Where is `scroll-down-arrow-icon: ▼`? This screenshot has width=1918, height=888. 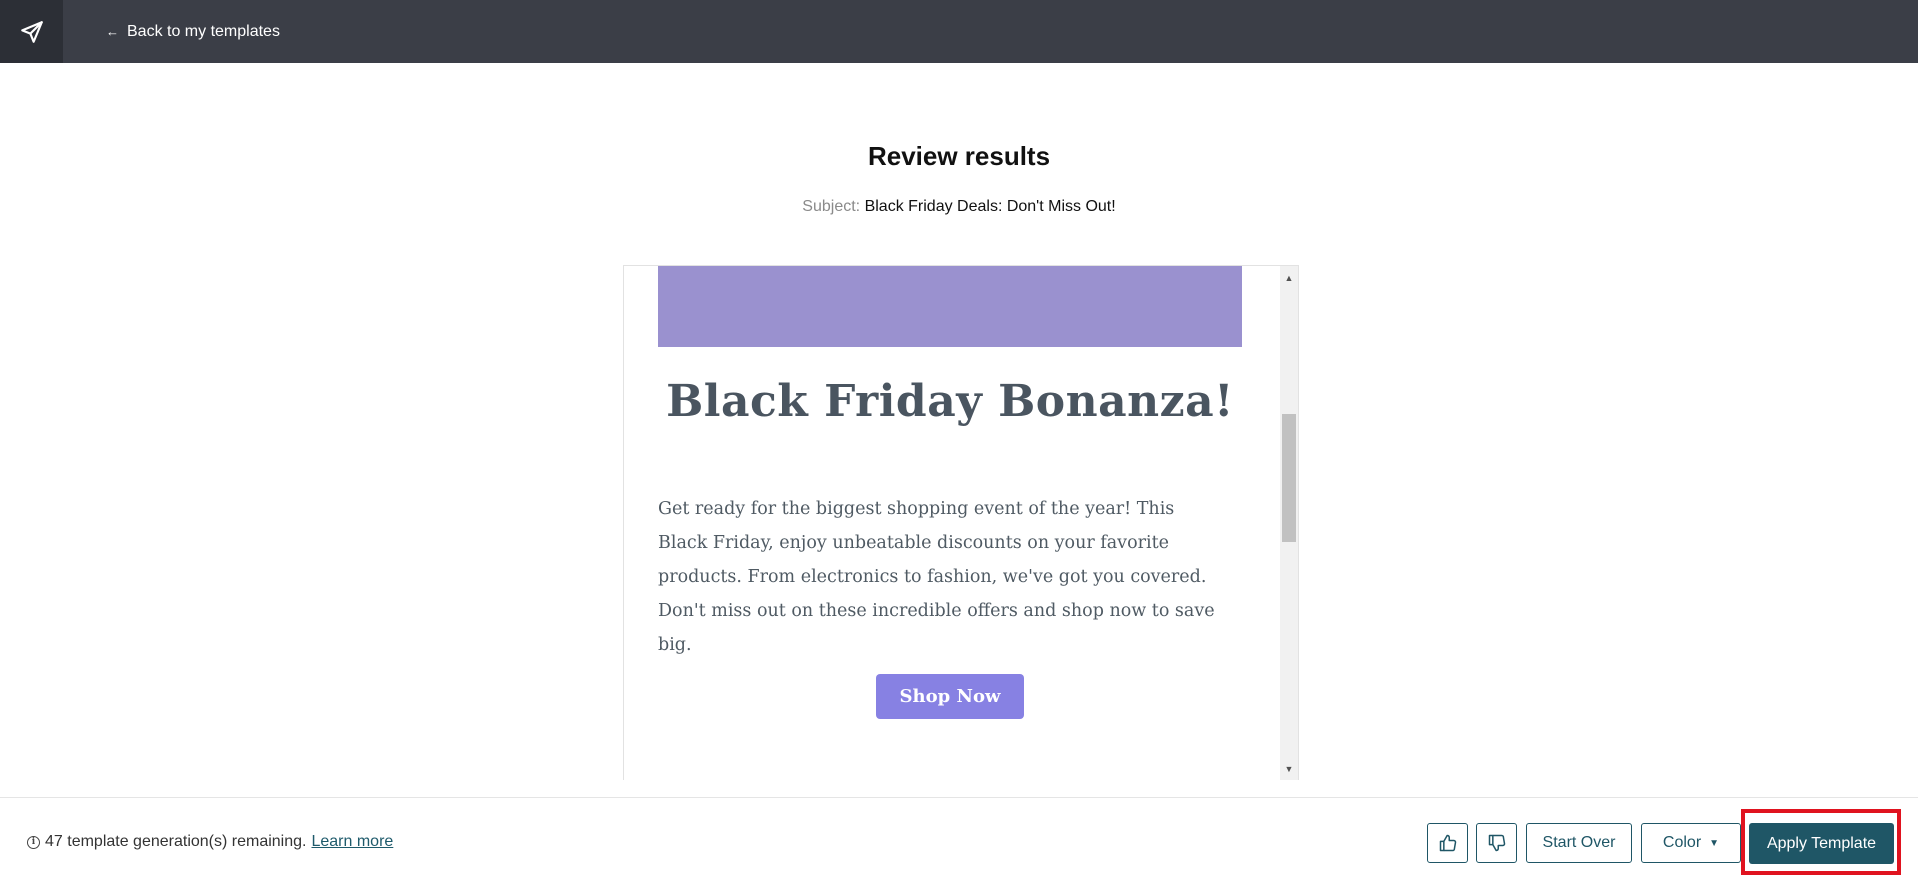 scroll-down-arrow-icon: ▼ is located at coordinates (1289, 768).